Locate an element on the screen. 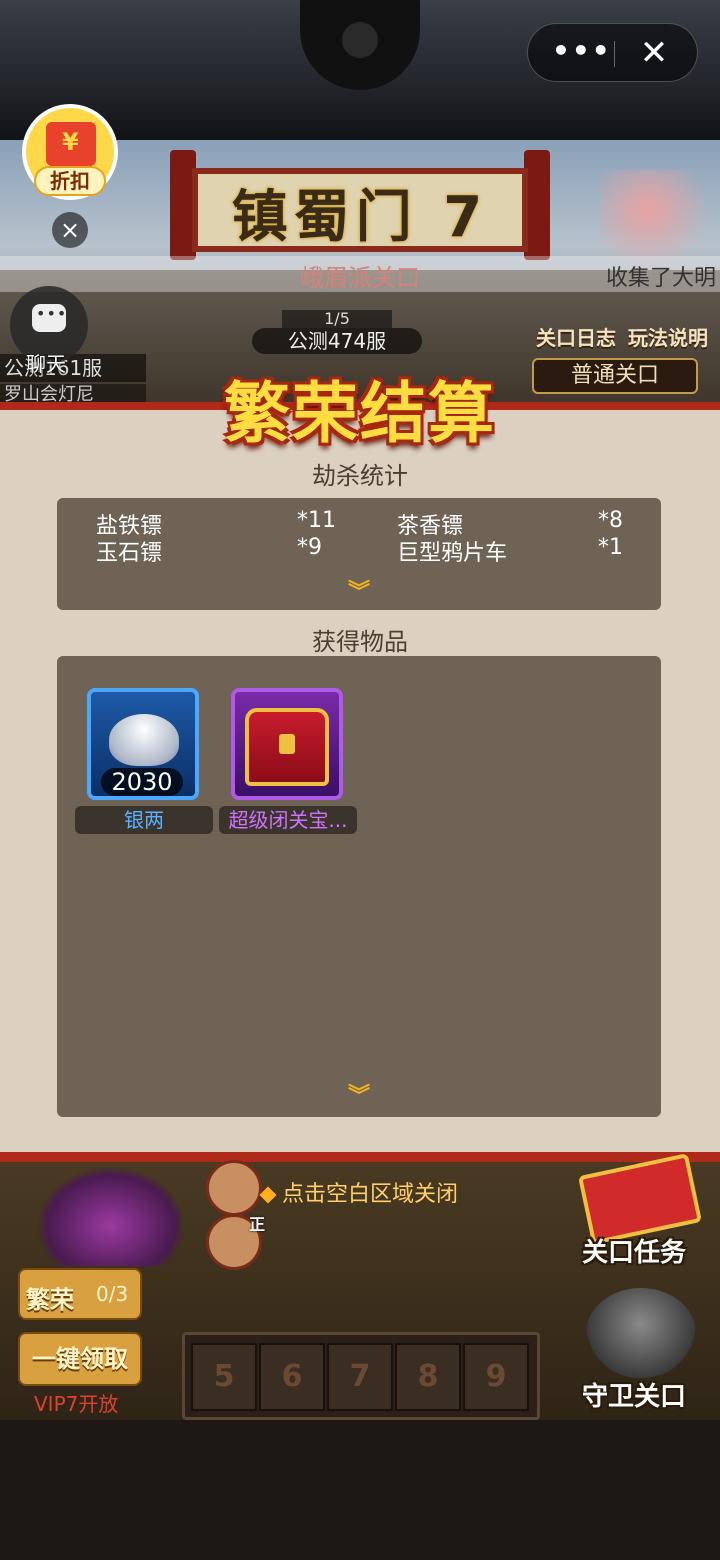 The height and width of the screenshot is (1560, 720). vip-unlock-text: VIP7开放 is located at coordinates (76, 1404).